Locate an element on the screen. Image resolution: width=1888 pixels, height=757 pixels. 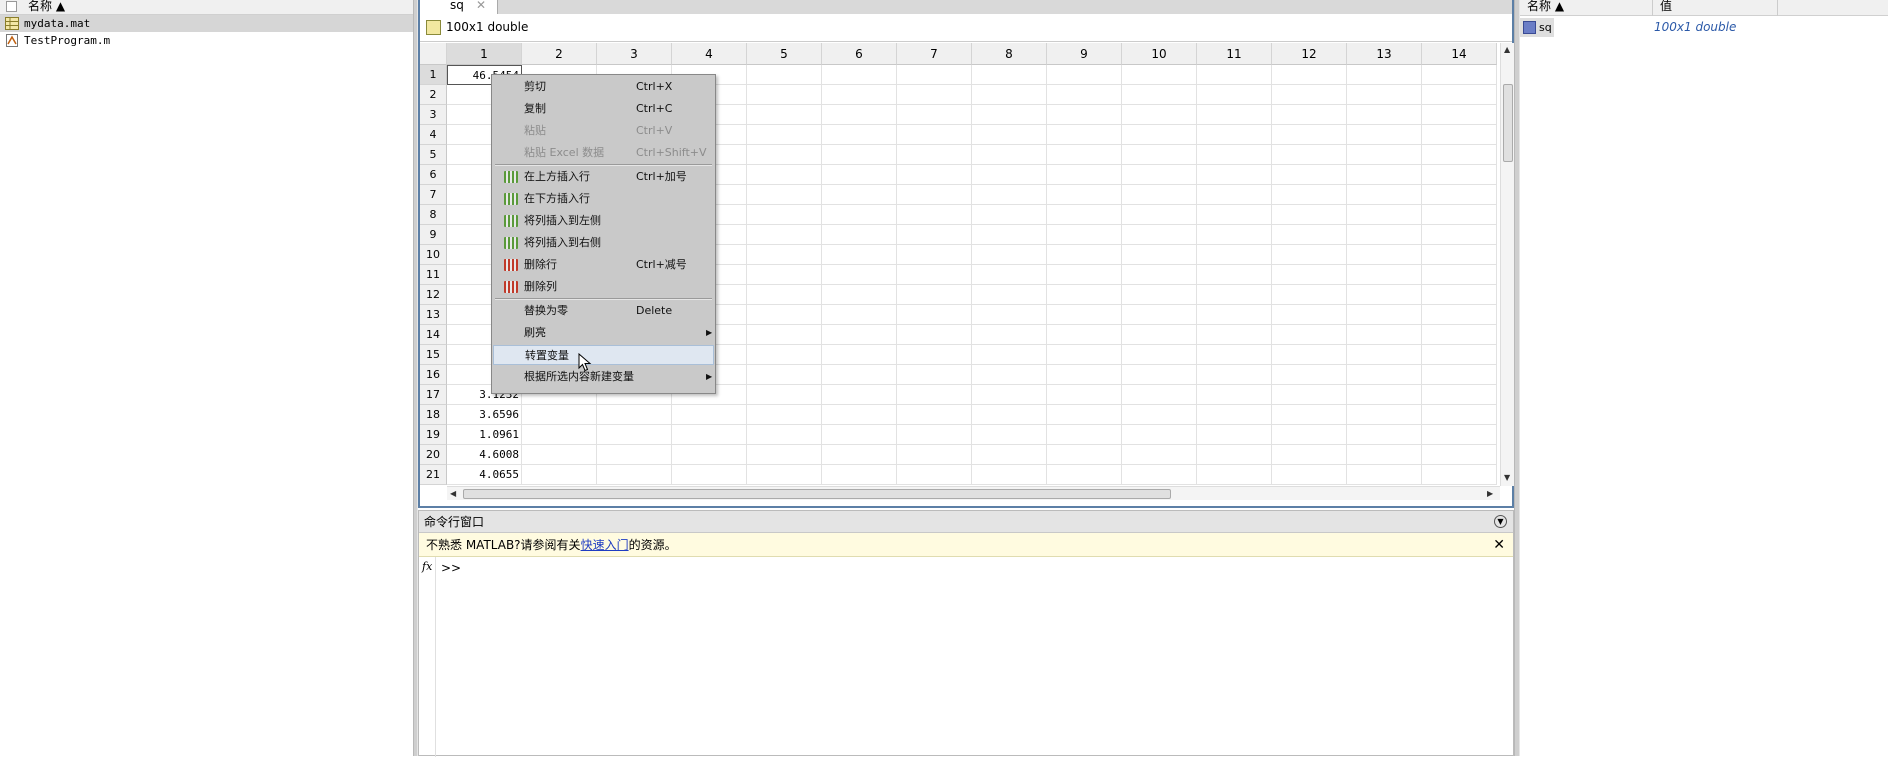
menu-item-14: 根据所选内容新建变量 ▶ is located at coordinates (603, 377).